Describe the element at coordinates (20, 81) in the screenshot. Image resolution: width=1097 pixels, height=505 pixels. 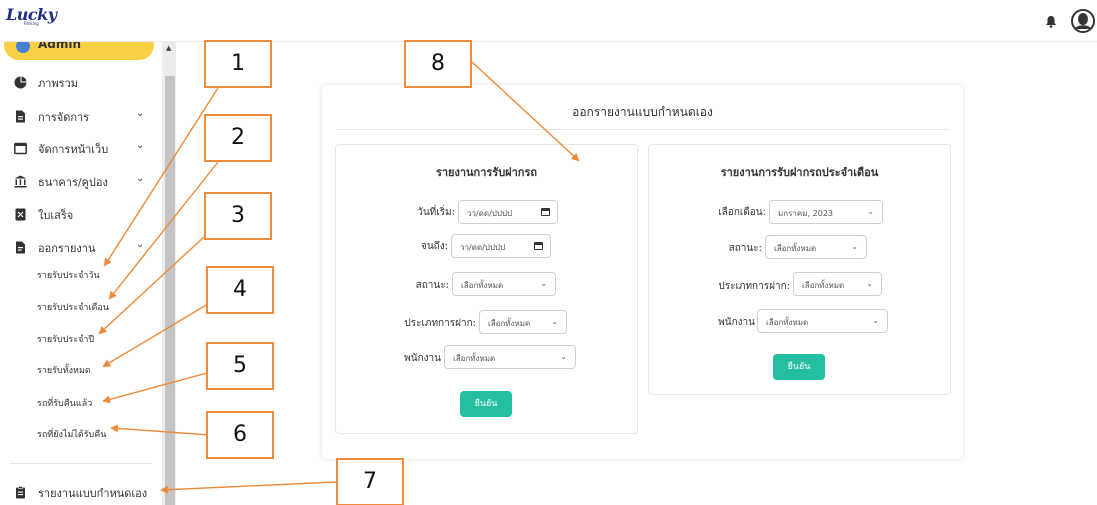
I see `pie-chart-icon` at that location.